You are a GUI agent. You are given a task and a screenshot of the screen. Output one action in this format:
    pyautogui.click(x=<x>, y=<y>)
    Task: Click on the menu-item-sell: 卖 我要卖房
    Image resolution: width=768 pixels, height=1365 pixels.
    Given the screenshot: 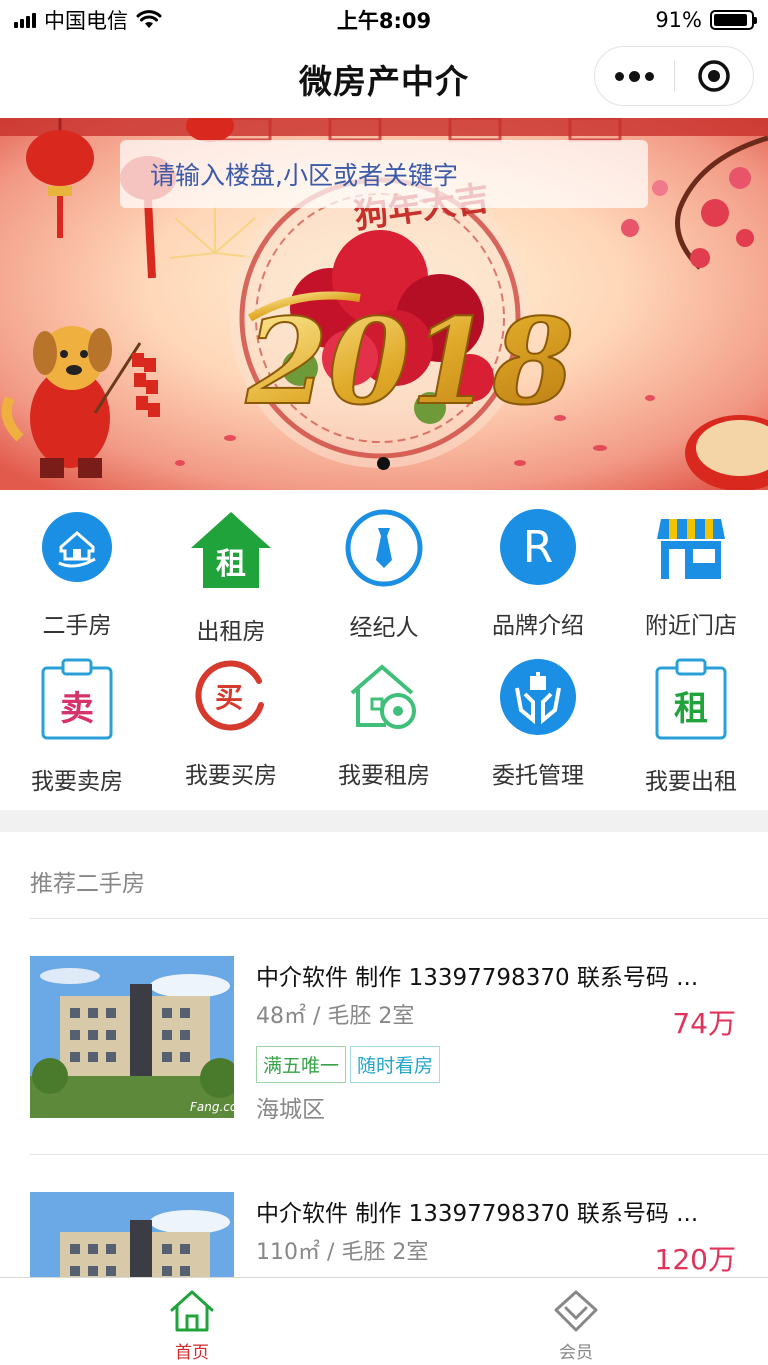 What is the action you would take?
    pyautogui.click(x=77, y=717)
    